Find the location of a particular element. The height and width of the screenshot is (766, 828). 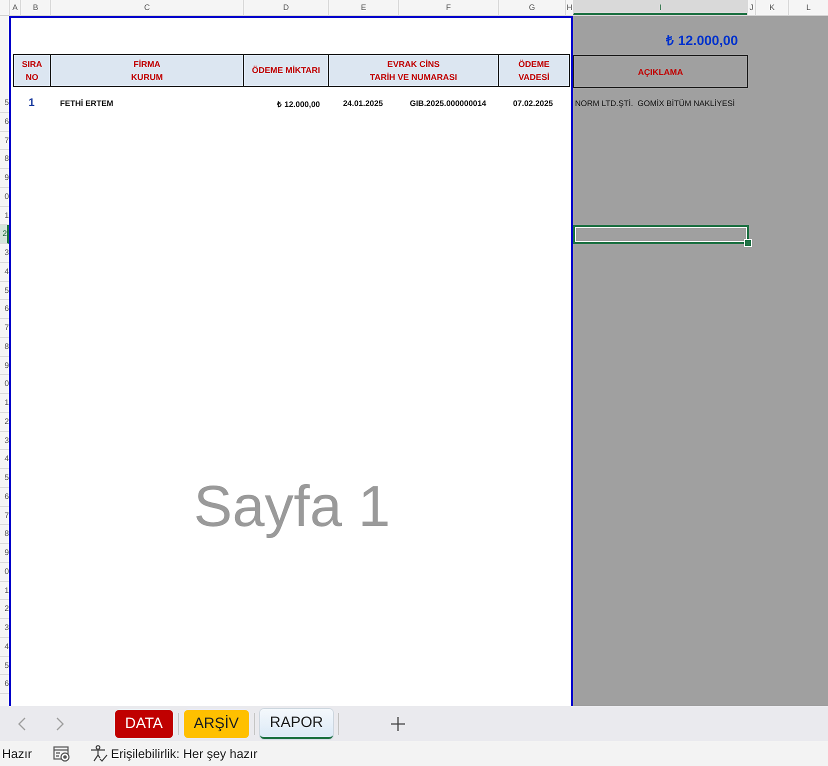

table-cell-text: 1 is located at coordinates (31, 103).